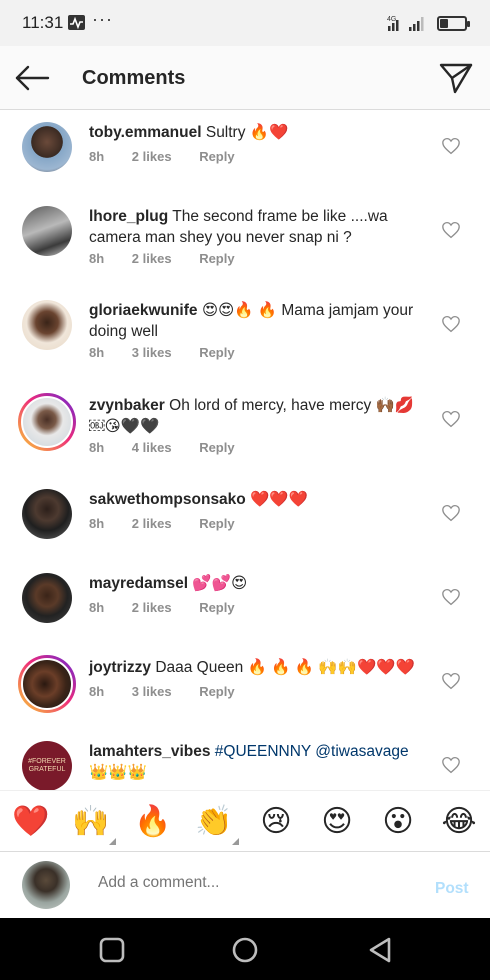 This screenshot has height=980, width=490. Describe the element at coordinates (46, 885) in the screenshot. I see `current-user-avatar` at that location.